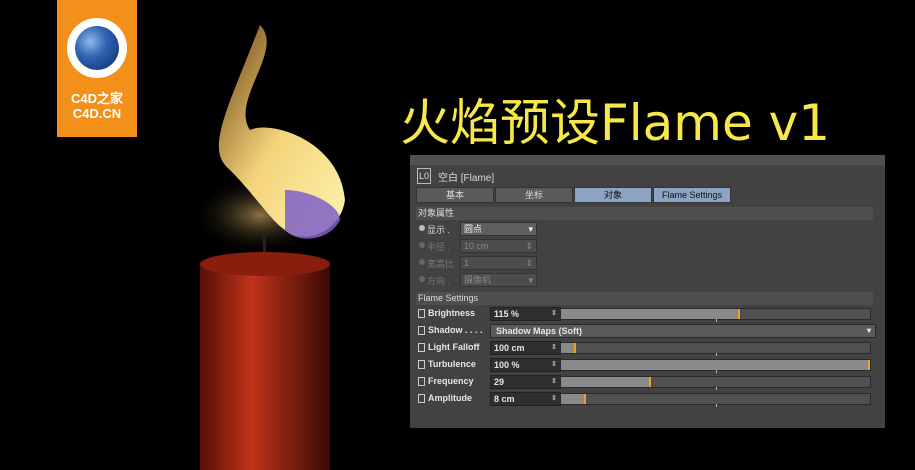 This screenshot has width=915, height=470. Describe the element at coordinates (455, 330) in the screenshot. I see `shadow-label: Shadow . . . .` at that location.